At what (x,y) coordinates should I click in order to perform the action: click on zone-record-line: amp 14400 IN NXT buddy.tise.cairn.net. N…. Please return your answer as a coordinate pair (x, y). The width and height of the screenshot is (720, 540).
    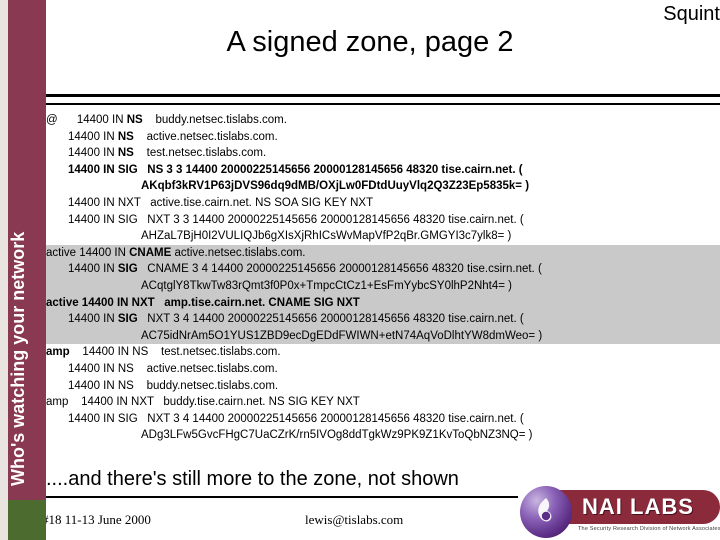
    Looking at the image, I should click on (379, 402).